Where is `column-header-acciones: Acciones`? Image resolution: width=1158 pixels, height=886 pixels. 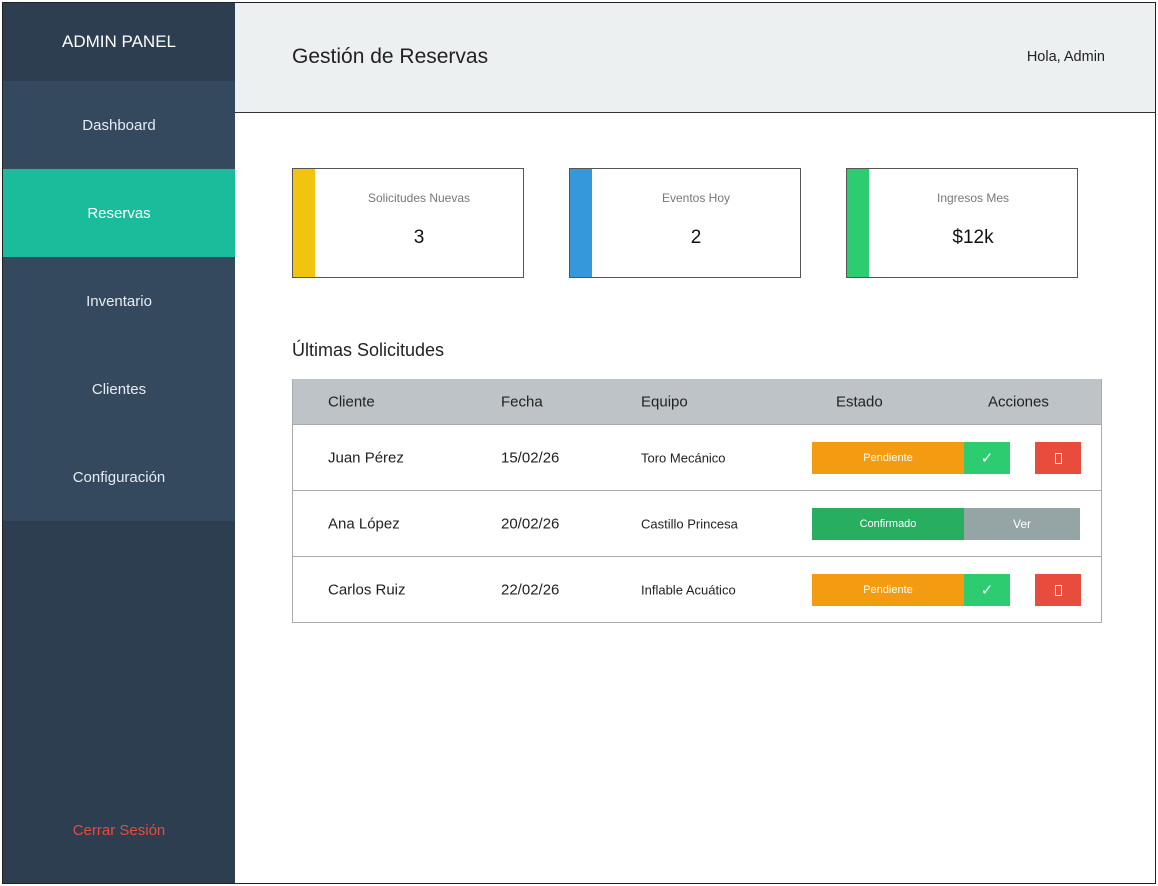 column-header-acciones: Acciones is located at coordinates (1018, 401).